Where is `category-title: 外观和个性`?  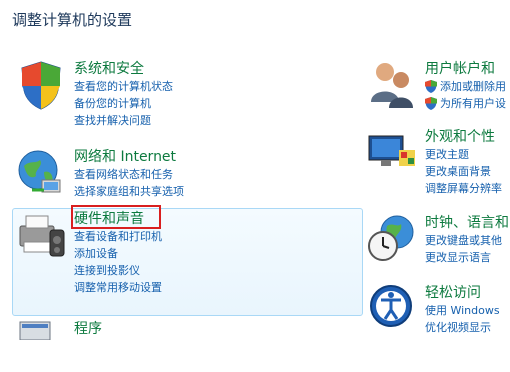 category-title: 外观和个性 is located at coordinates (463, 137).